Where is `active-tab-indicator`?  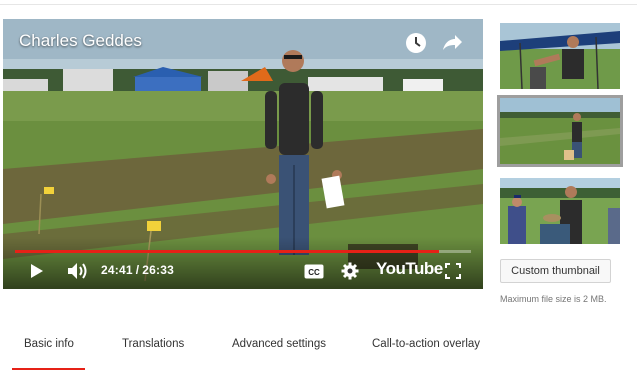
active-tab-indicator is located at coordinates (48, 369).